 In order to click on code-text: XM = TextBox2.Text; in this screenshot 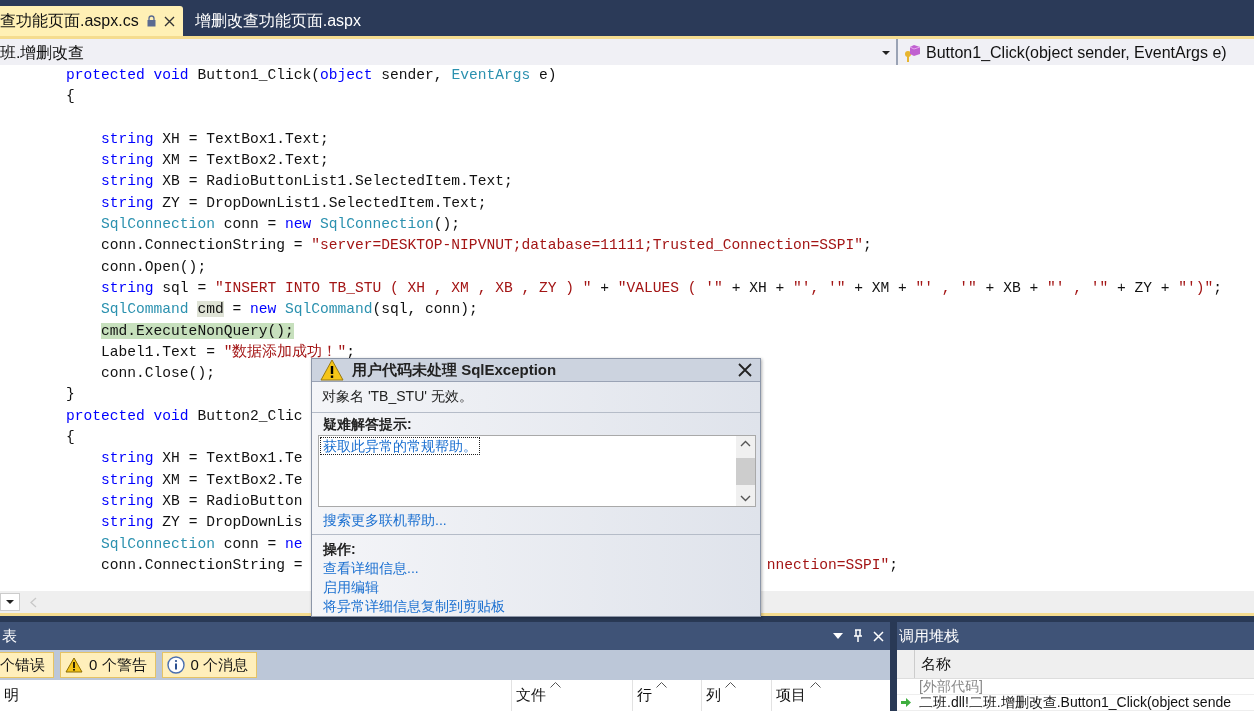, I will do `click(245, 160)`.